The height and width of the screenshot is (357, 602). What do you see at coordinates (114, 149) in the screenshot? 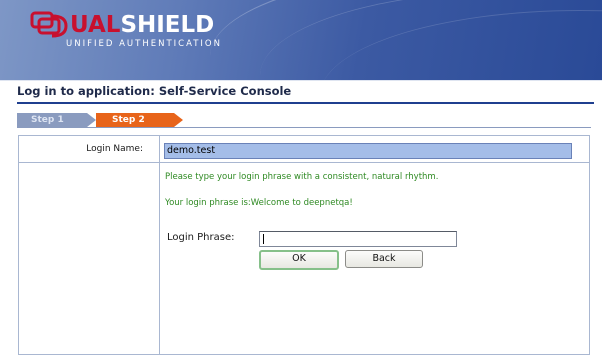
I see `login-name-label: Login Name:` at bounding box center [114, 149].